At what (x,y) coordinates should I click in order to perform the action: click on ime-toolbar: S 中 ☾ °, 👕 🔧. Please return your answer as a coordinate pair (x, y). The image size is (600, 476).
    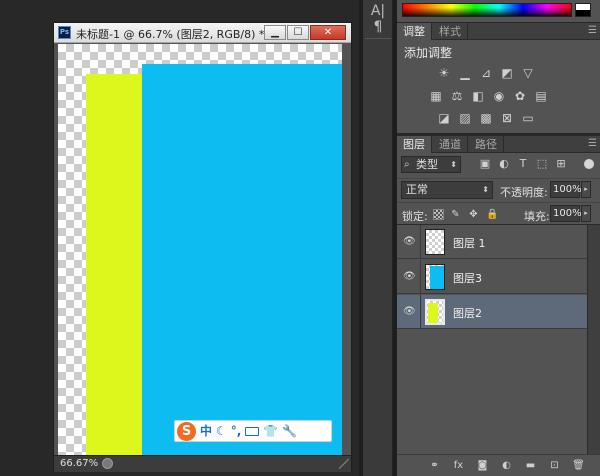
    Looking at the image, I should click on (253, 431).